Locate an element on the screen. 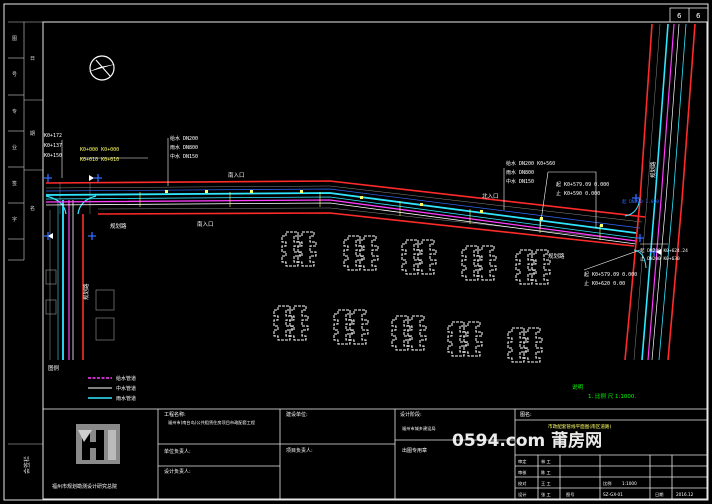  svg-text: 日 is located at coordinates (32, 59).